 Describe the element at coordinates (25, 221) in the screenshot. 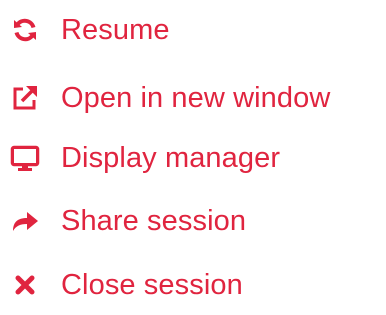

I see `share-arrow-icon` at that location.